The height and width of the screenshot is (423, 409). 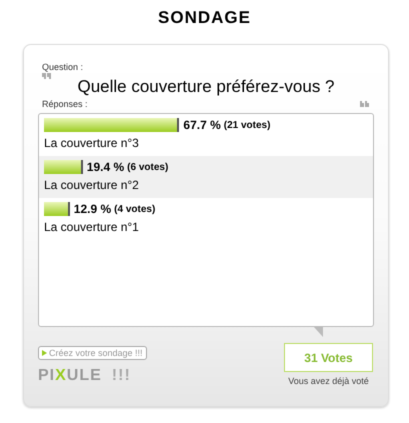 I want to click on result-percent: 67.7 %, so click(x=202, y=125).